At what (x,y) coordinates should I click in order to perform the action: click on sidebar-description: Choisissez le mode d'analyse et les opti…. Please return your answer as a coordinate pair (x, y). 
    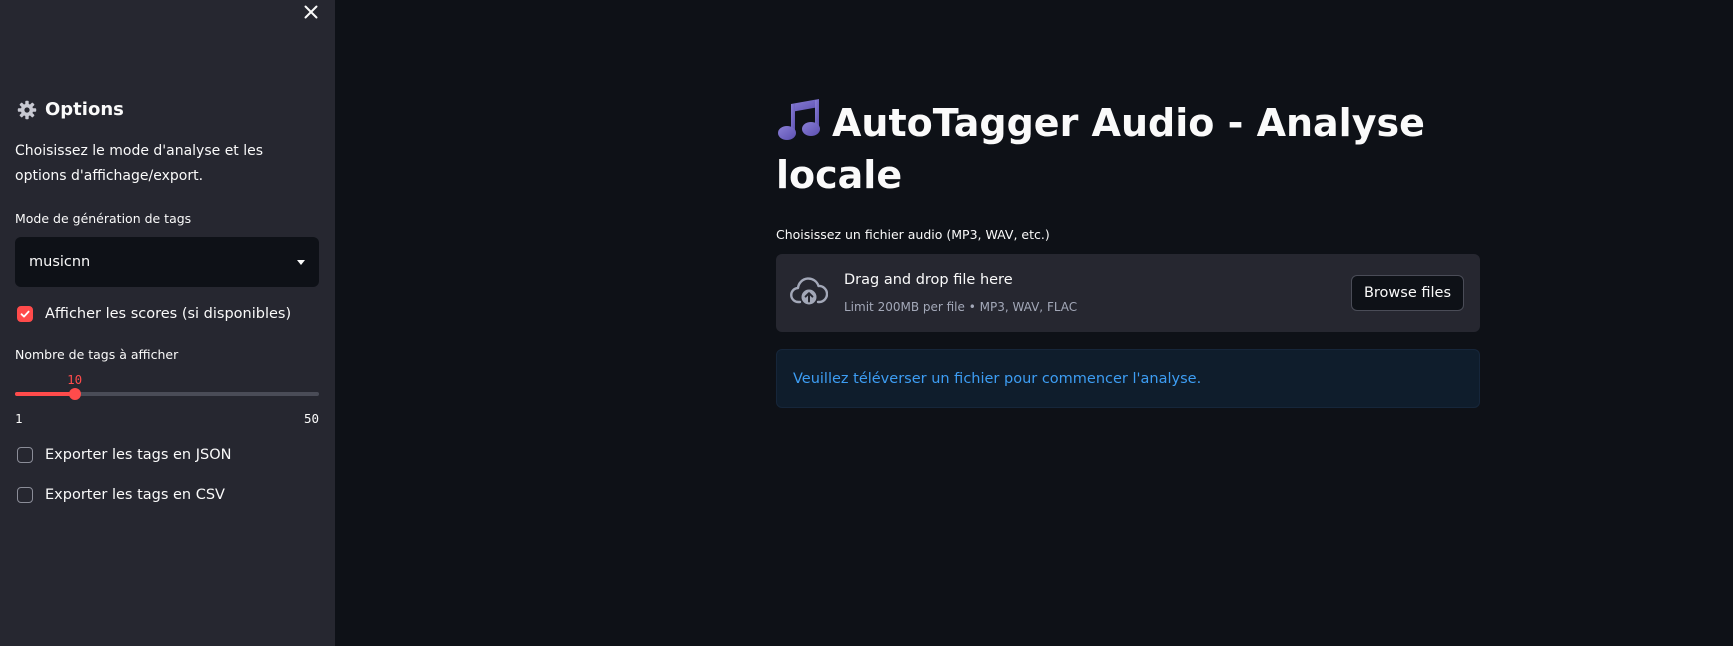
    Looking at the image, I should click on (139, 163).